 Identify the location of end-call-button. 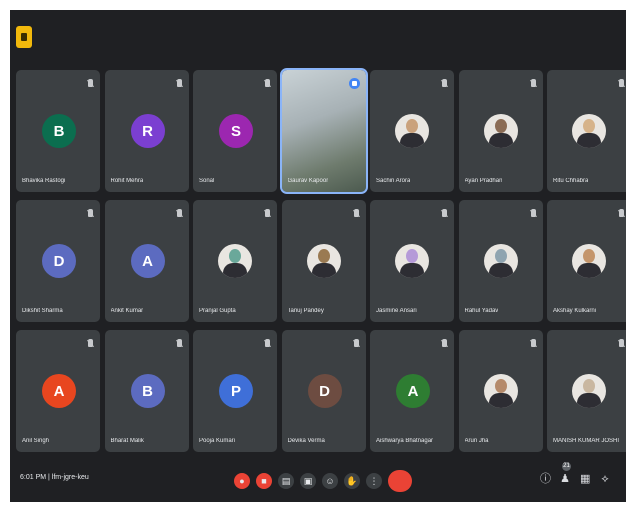
(400, 481).